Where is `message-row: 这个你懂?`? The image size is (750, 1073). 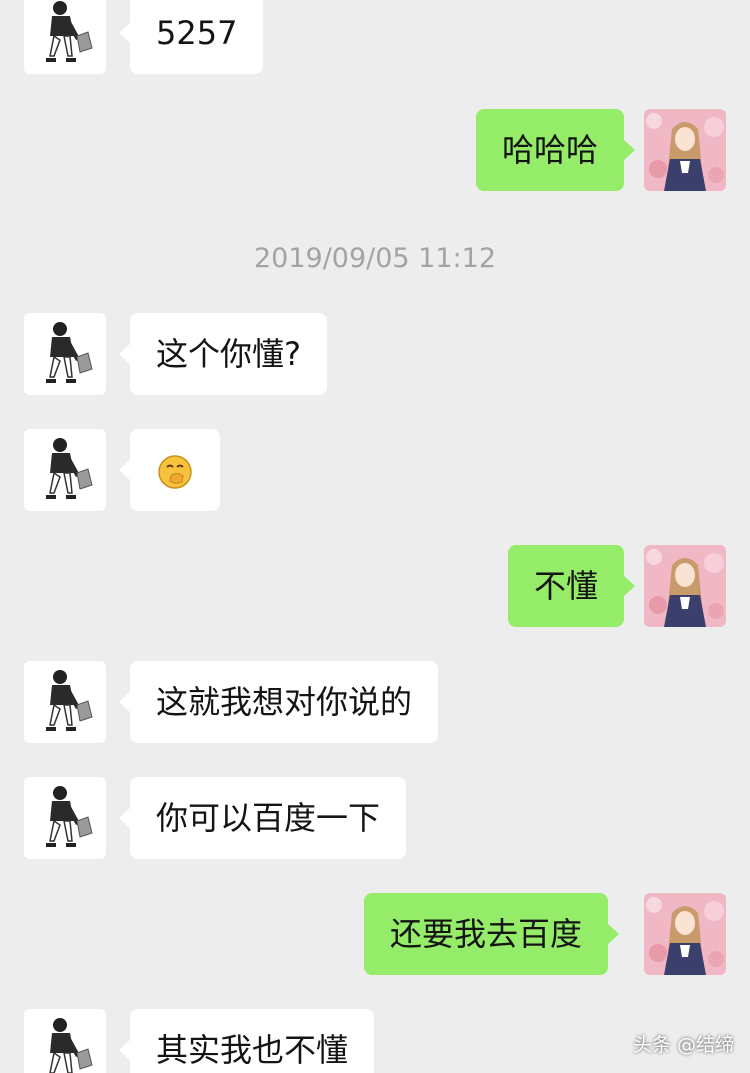
message-row: 这个你懂? is located at coordinates (375, 354).